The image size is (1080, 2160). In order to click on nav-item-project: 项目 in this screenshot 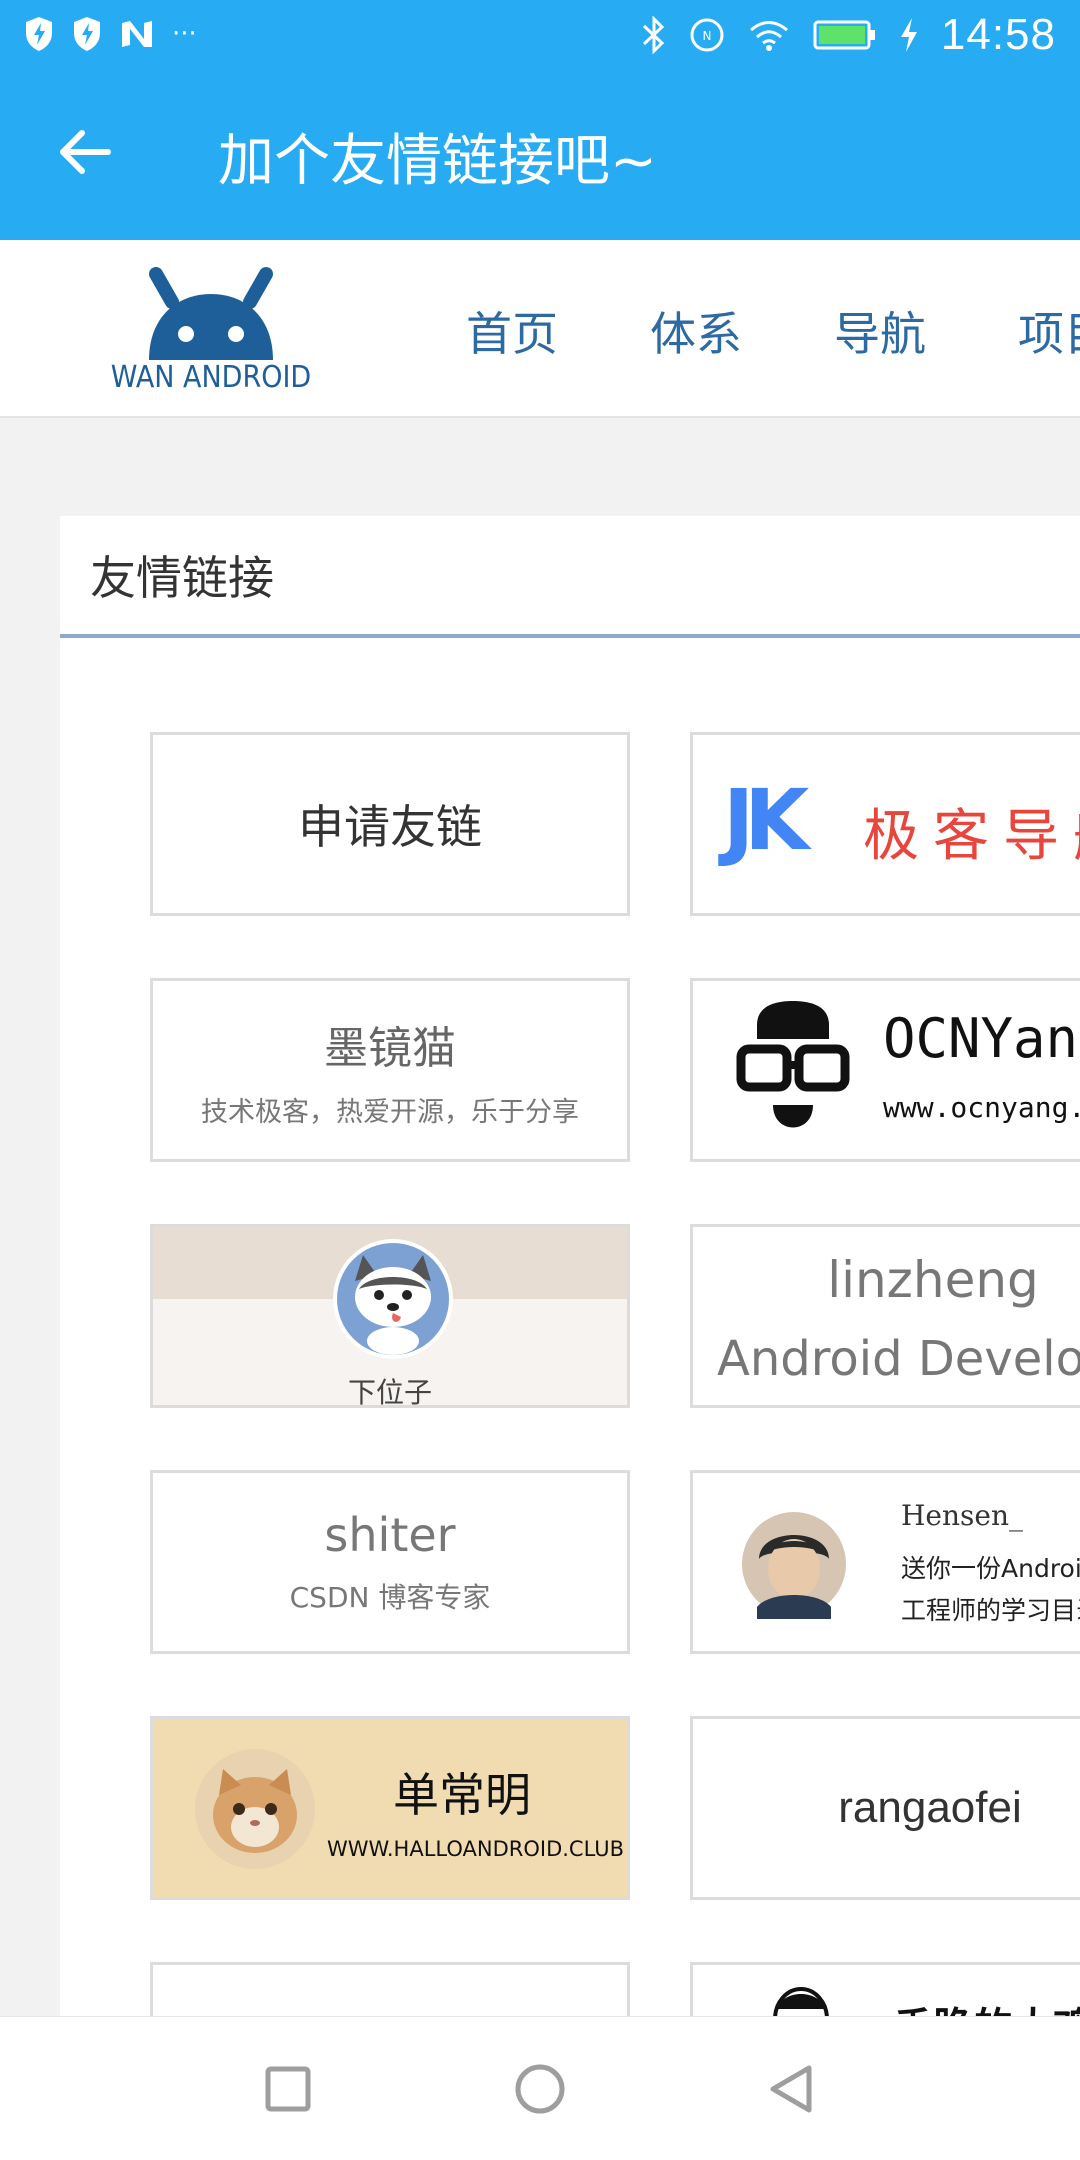, I will do `click(1049, 331)`.